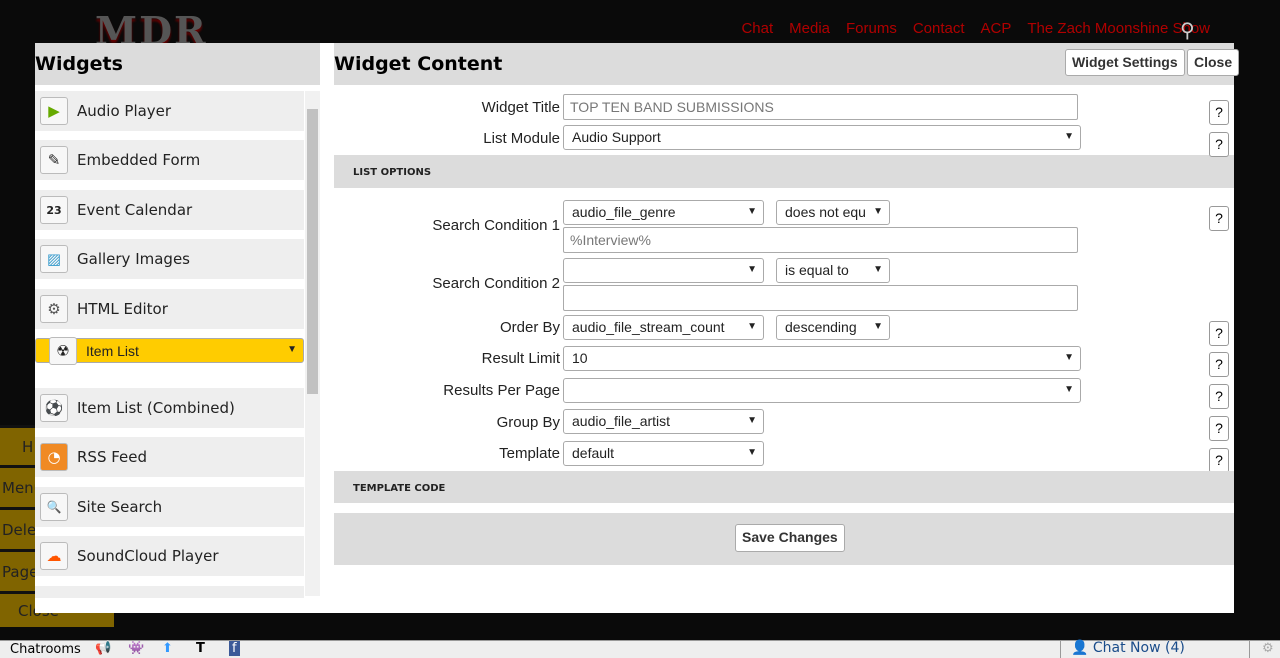  I want to click on nav-acp: ACP, so click(996, 28).